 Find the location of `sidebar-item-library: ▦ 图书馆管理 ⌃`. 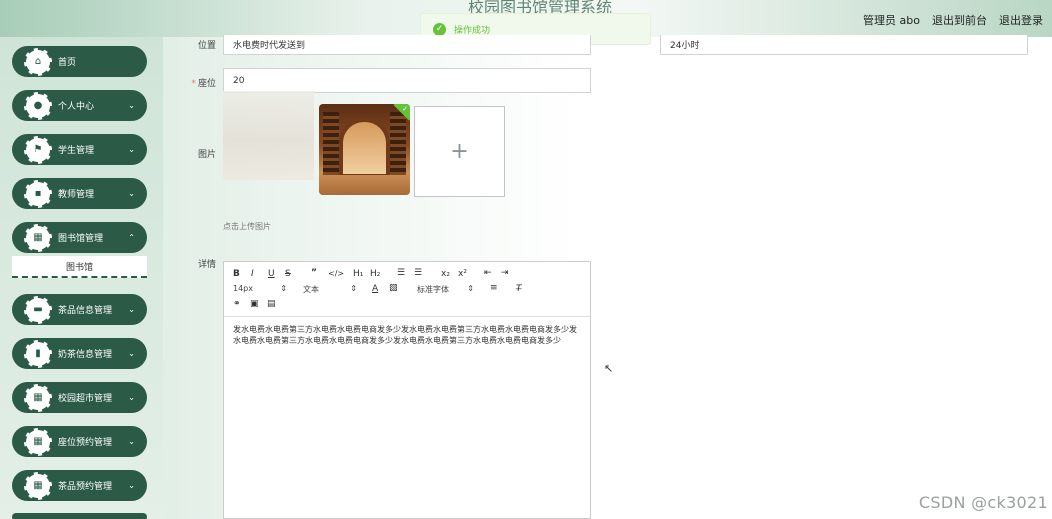

sidebar-item-library: ▦ 图书馆管理 ⌃ is located at coordinates (79, 237).